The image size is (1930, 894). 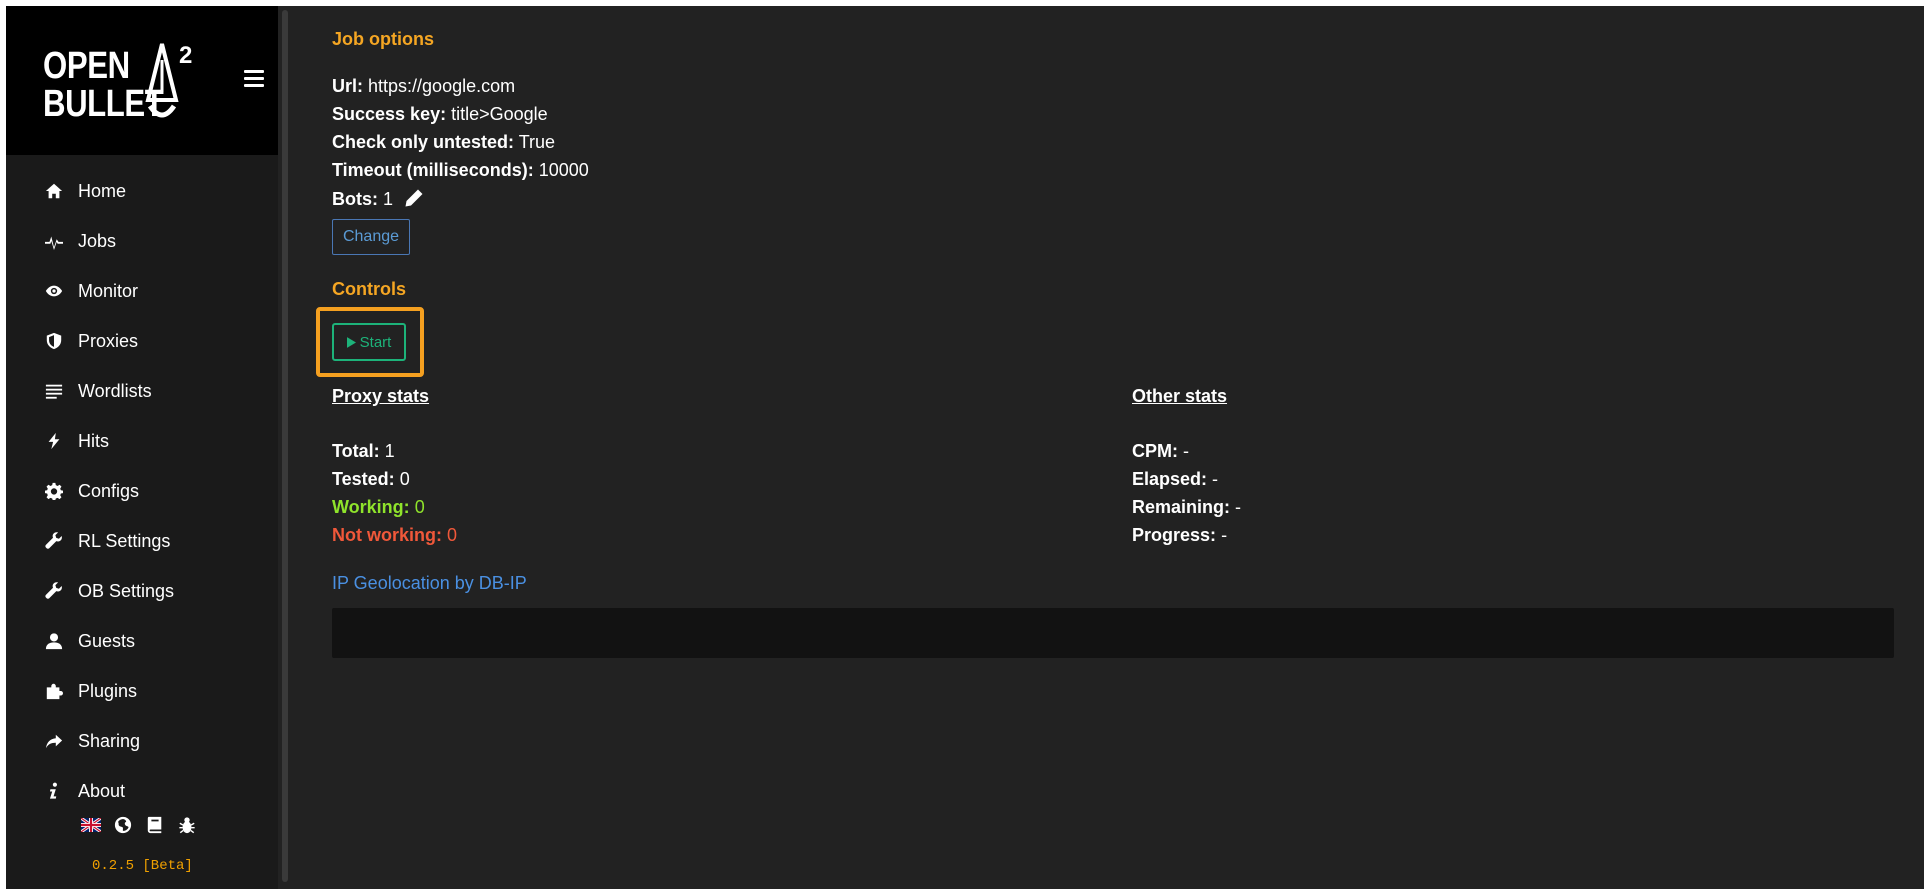 I want to click on not-working-value: 0, so click(x=452, y=535).